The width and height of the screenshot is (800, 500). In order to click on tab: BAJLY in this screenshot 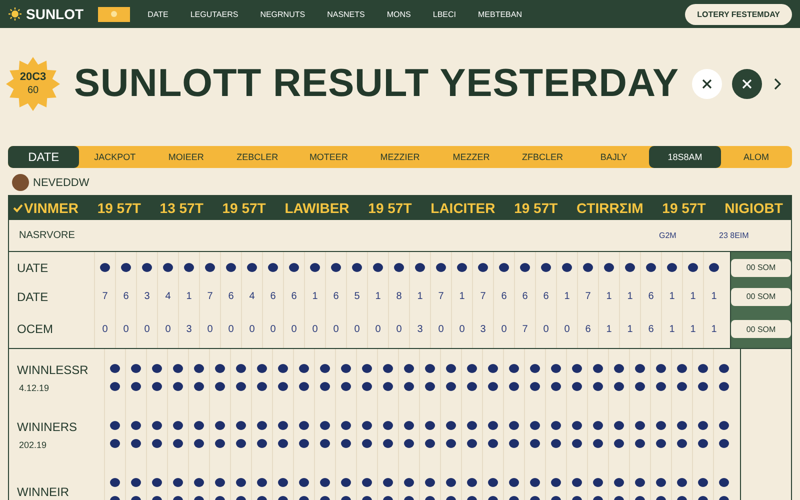, I will do `click(614, 157)`.